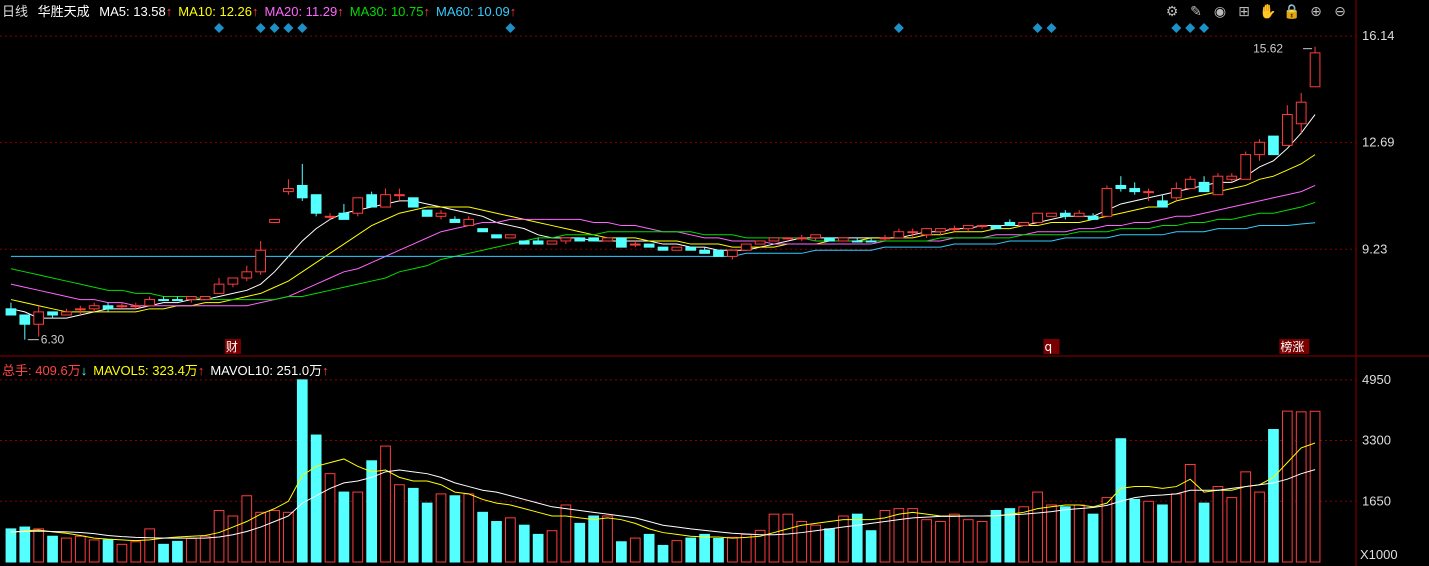 This screenshot has height=566, width=1429. What do you see at coordinates (1379, 295) in the screenshot?
I see `price-axis: 16.14 12.69 9.23 4950 3300 1650 X1000` at bounding box center [1379, 295].